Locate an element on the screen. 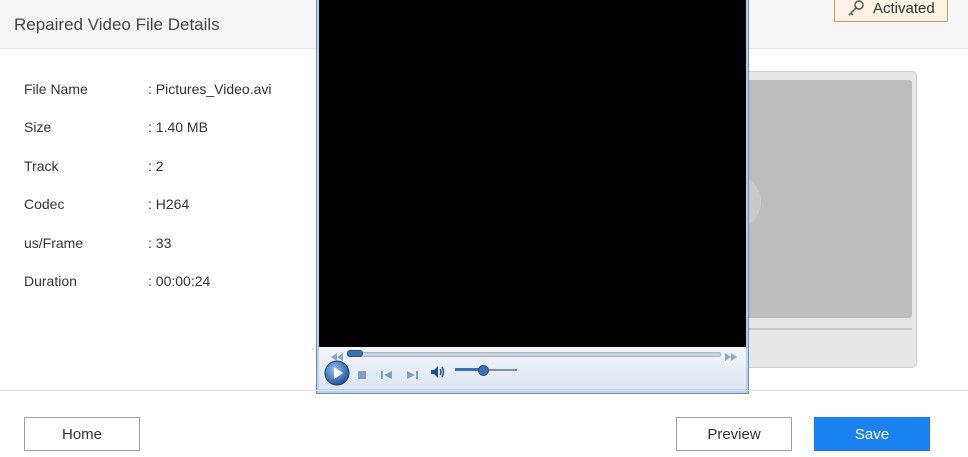 This screenshot has width=968, height=457. detail-label: Track is located at coordinates (41, 166).